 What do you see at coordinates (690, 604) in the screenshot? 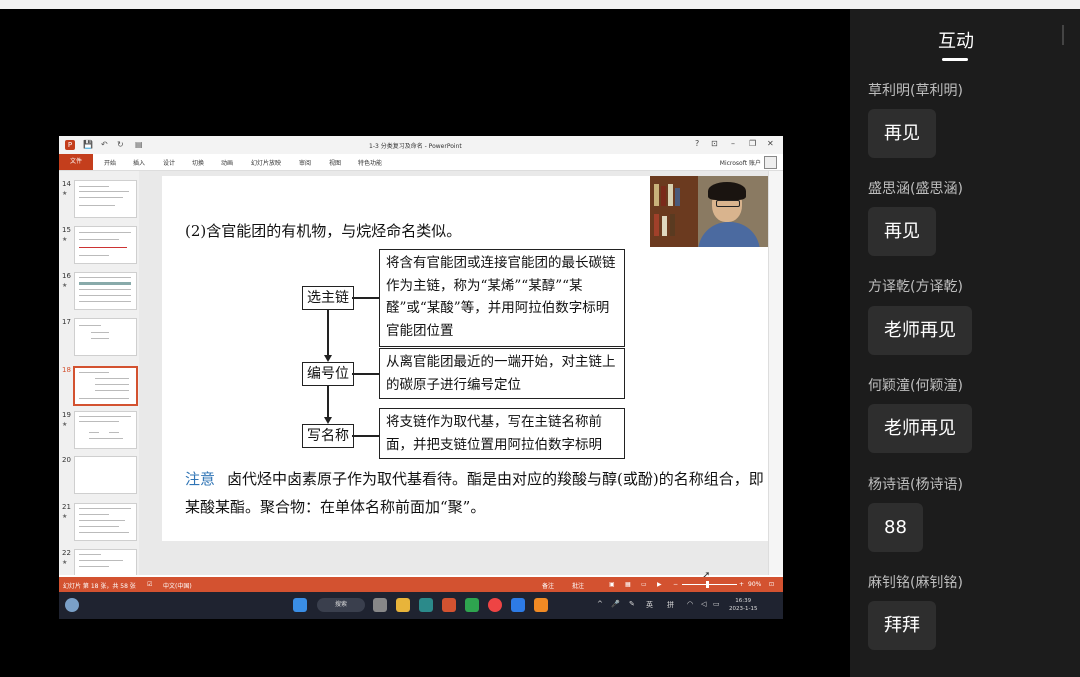
I see `wifi-icon: ◠` at bounding box center [690, 604].